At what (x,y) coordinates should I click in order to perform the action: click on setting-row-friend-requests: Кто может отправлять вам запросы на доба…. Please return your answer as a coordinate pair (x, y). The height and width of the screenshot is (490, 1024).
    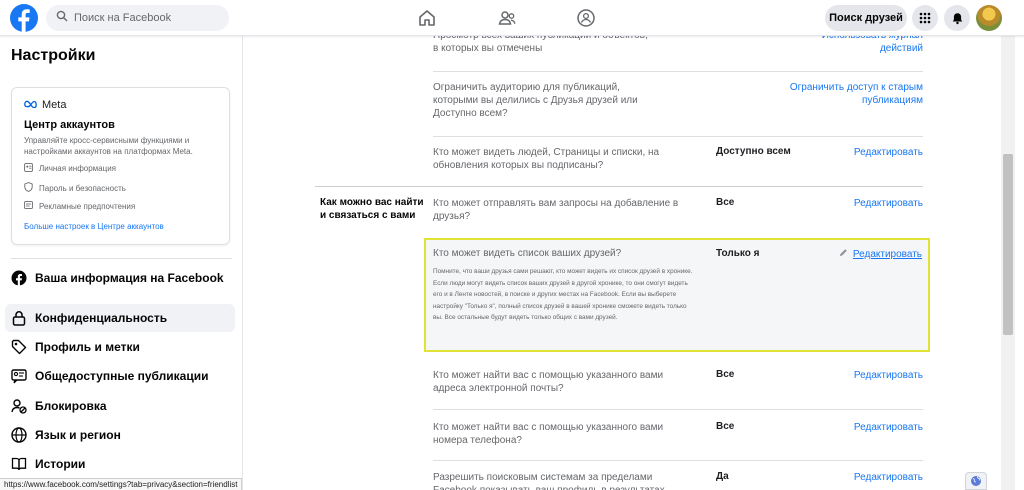
    Looking at the image, I should click on (678, 212).